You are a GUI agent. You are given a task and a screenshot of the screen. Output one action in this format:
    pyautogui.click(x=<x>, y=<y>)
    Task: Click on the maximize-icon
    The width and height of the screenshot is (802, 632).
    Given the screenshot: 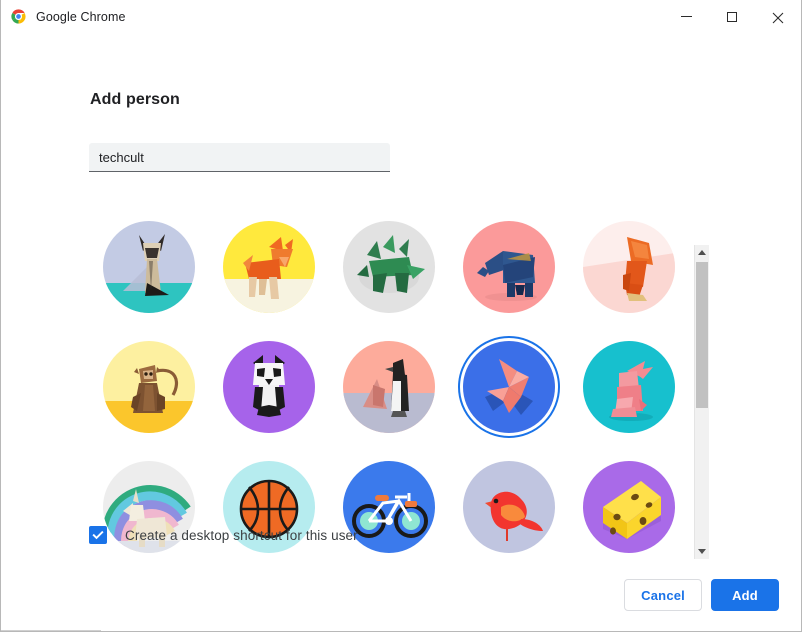 What is the action you would take?
    pyautogui.click(x=732, y=16)
    